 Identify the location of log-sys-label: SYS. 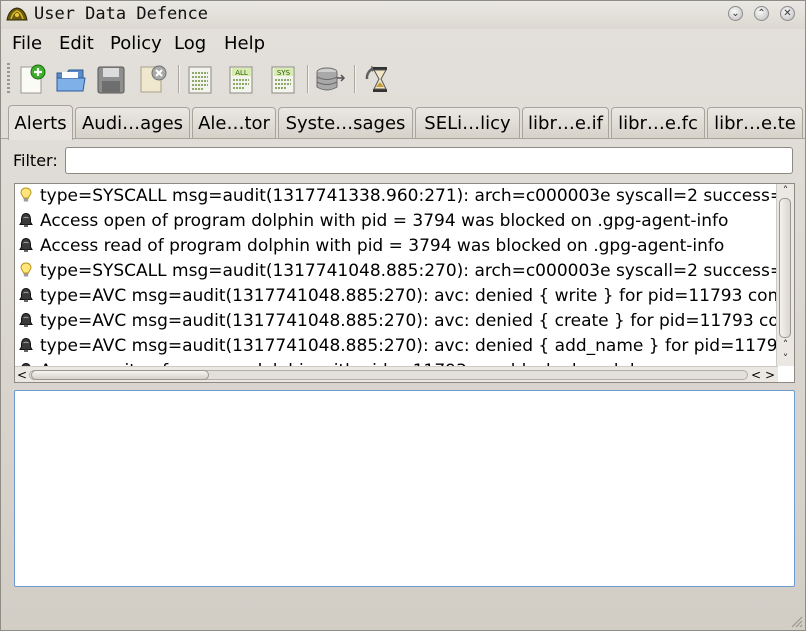
(284, 73).